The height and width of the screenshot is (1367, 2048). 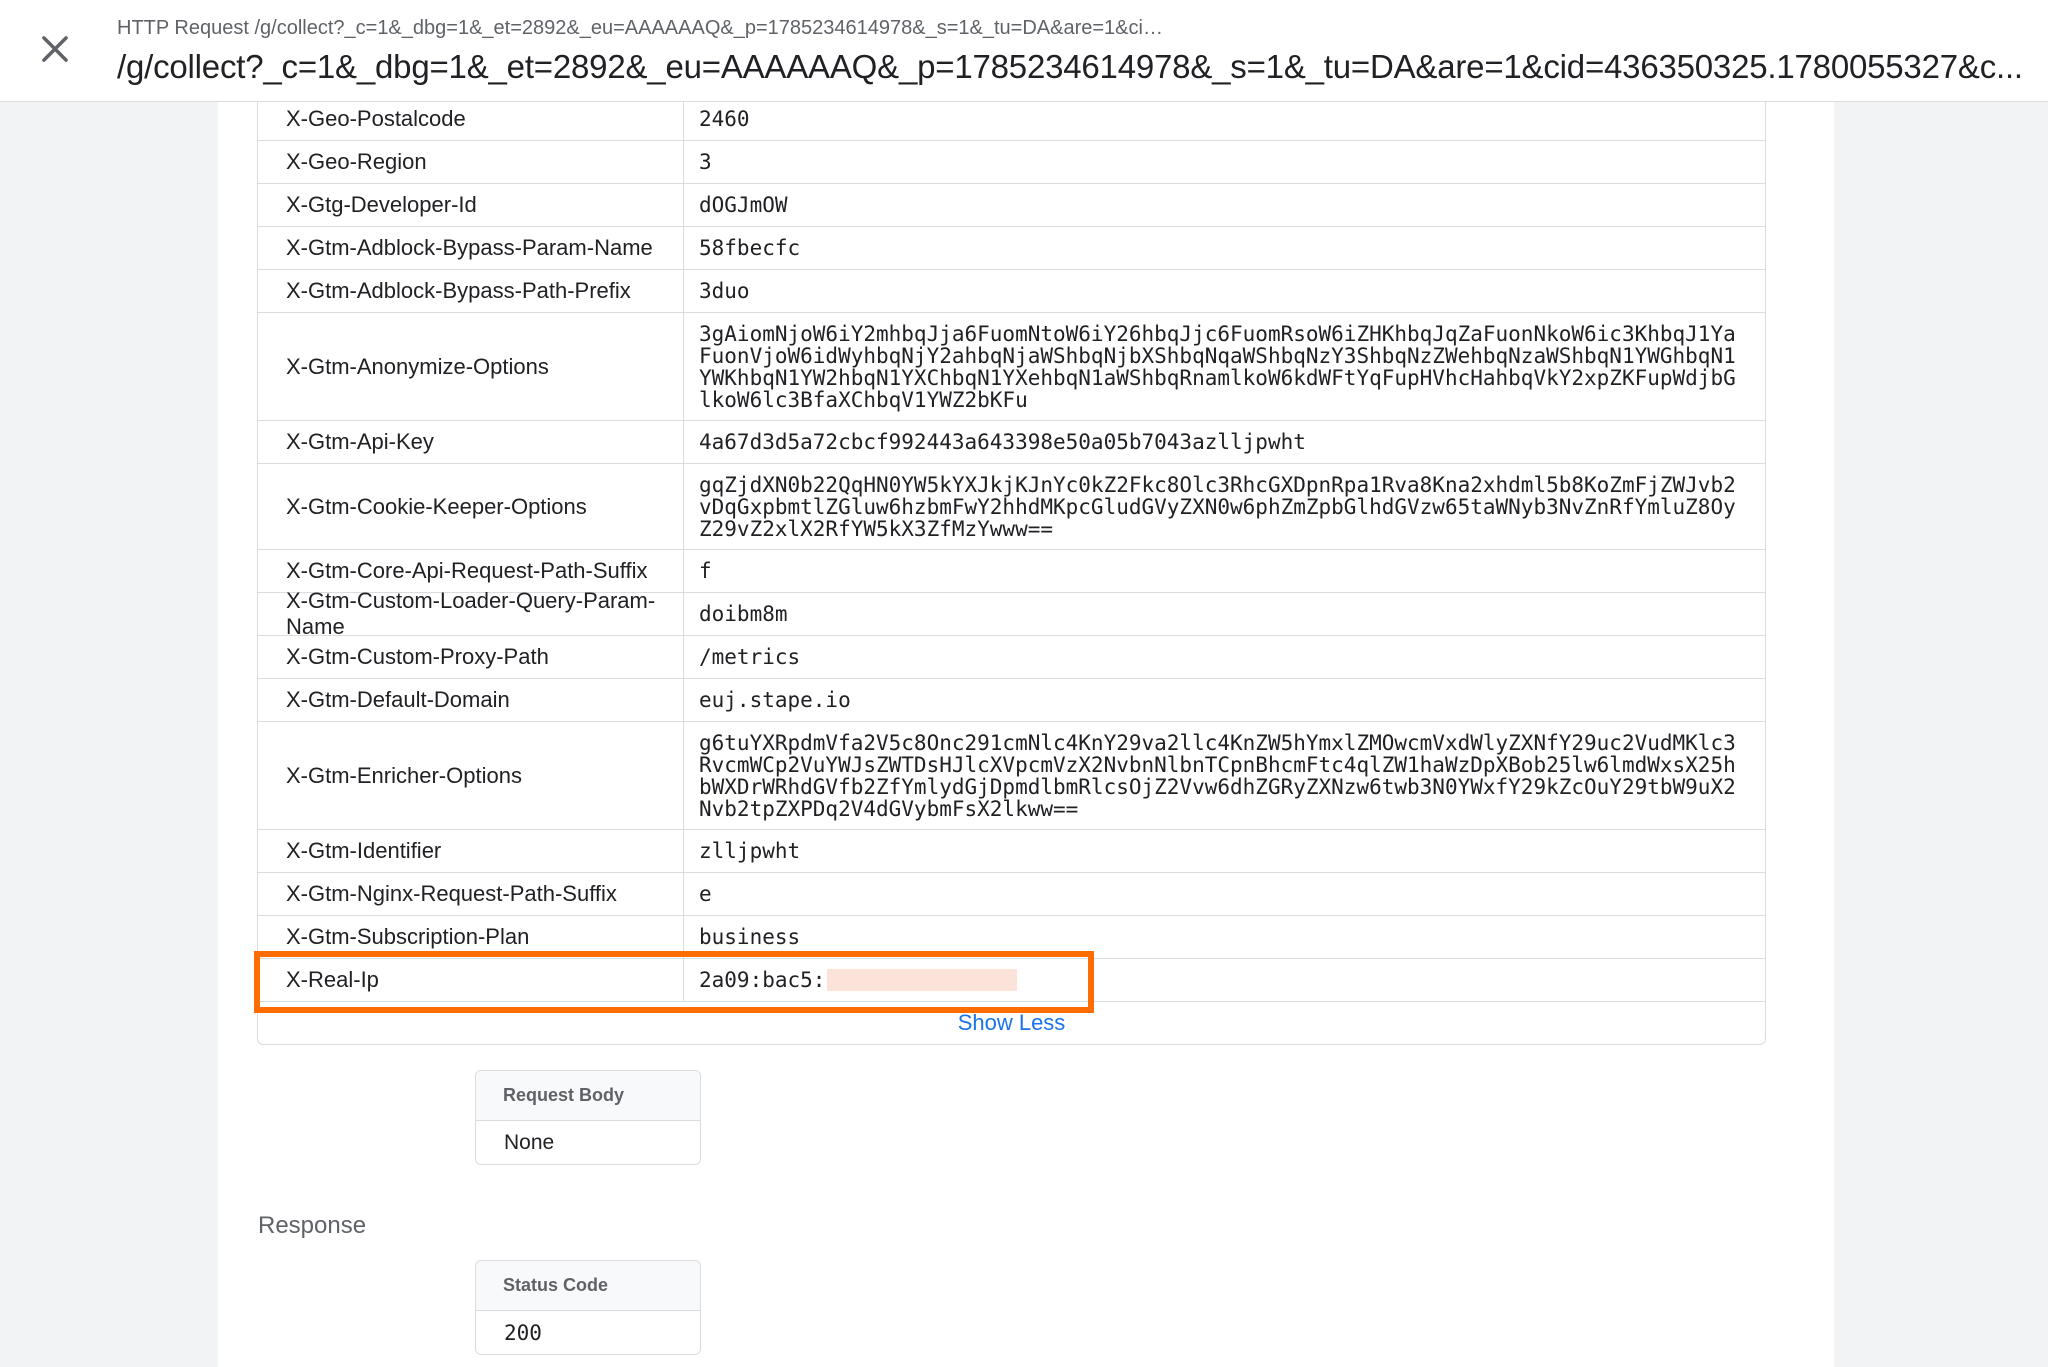 What do you see at coordinates (750, 851) in the screenshot?
I see `header-value: zlljpwht` at bounding box center [750, 851].